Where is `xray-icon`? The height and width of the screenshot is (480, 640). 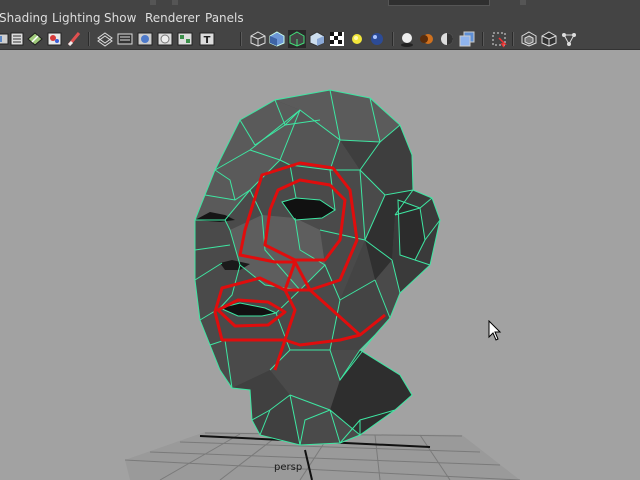 xray-icon is located at coordinates (529, 39).